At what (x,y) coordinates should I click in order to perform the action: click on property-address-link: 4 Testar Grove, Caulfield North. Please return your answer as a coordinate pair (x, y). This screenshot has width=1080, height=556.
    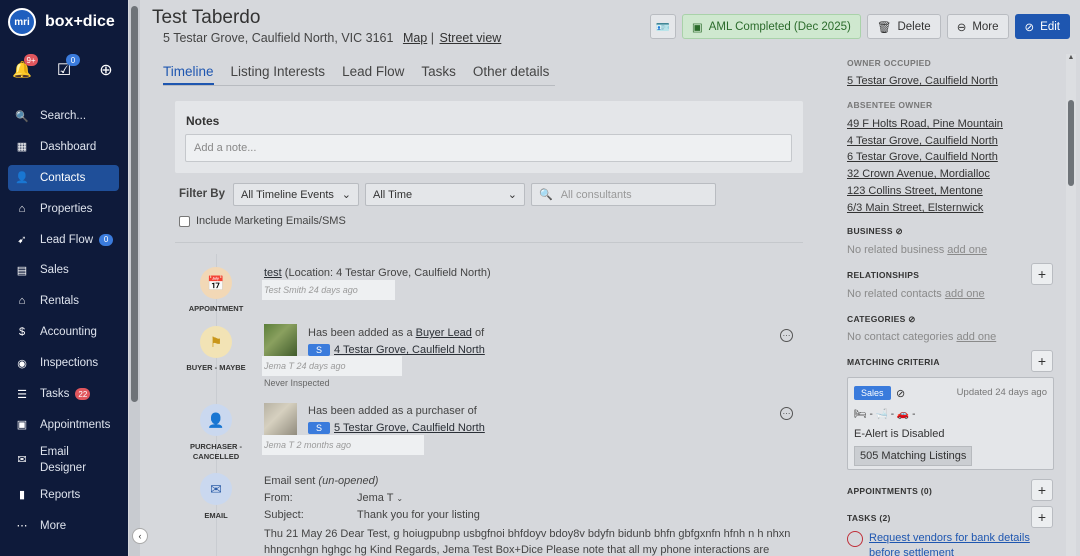
    Looking at the image, I should click on (409, 350).